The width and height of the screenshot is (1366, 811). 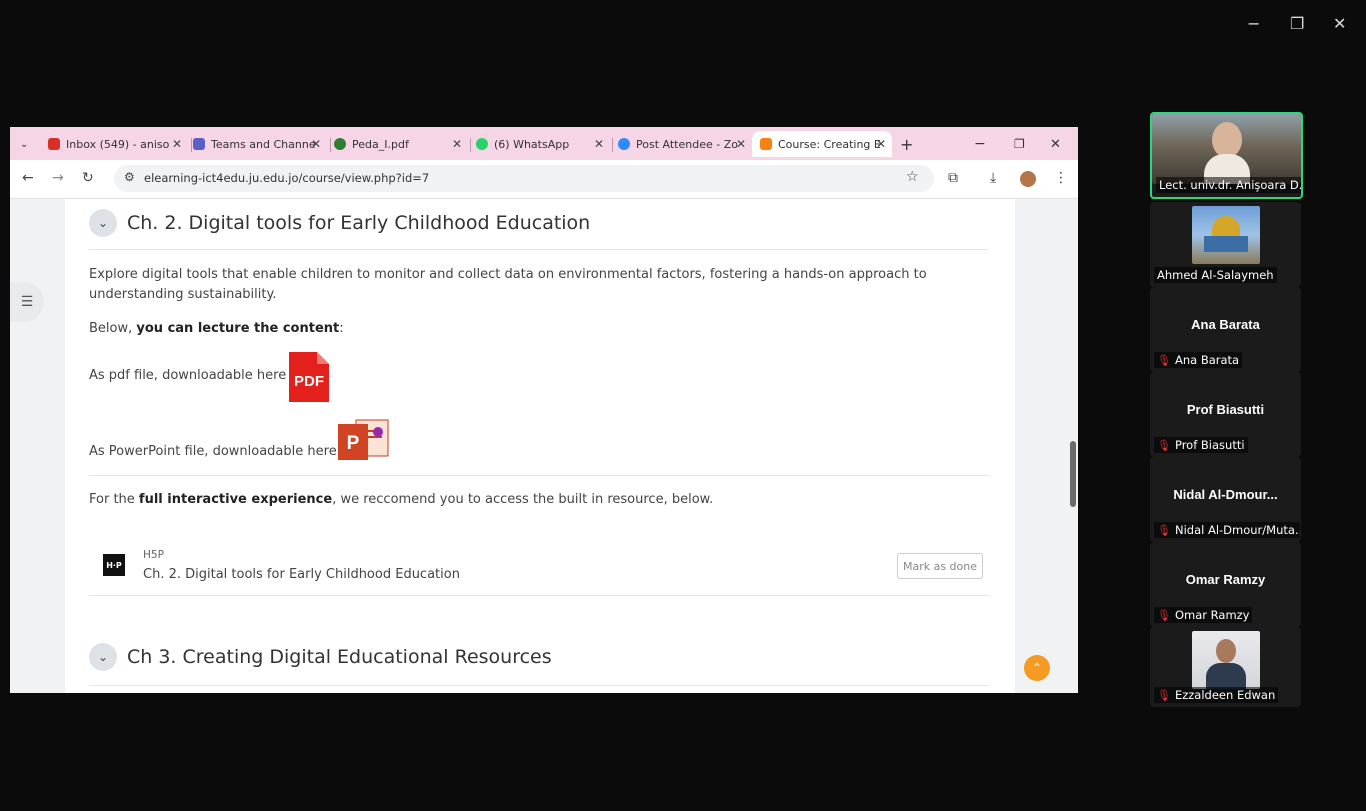 I want to click on participant-name-tag: 🎙 Prof Biasutti, so click(x=1201, y=445).